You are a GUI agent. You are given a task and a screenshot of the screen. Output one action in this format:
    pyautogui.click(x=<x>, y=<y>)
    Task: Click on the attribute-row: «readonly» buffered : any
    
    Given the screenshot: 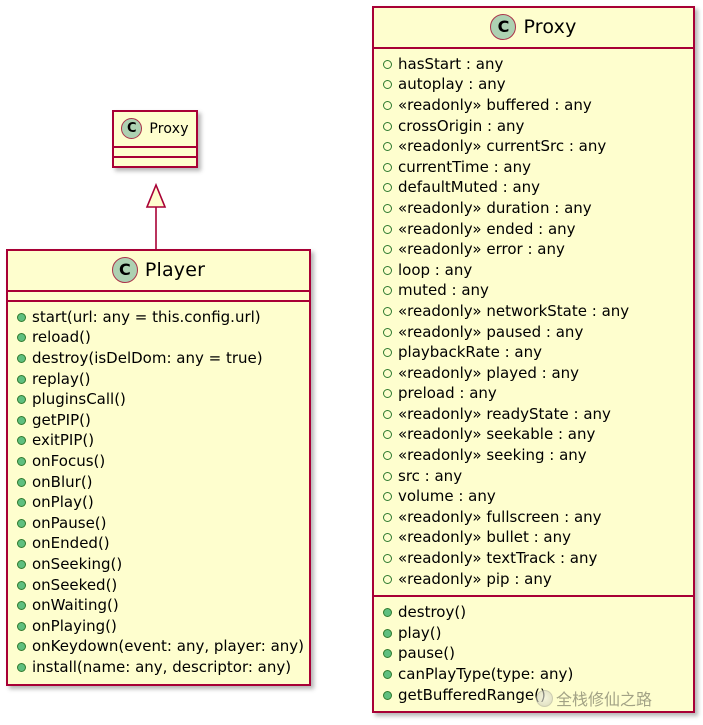 What is the action you would take?
    pyautogui.click(x=533, y=105)
    